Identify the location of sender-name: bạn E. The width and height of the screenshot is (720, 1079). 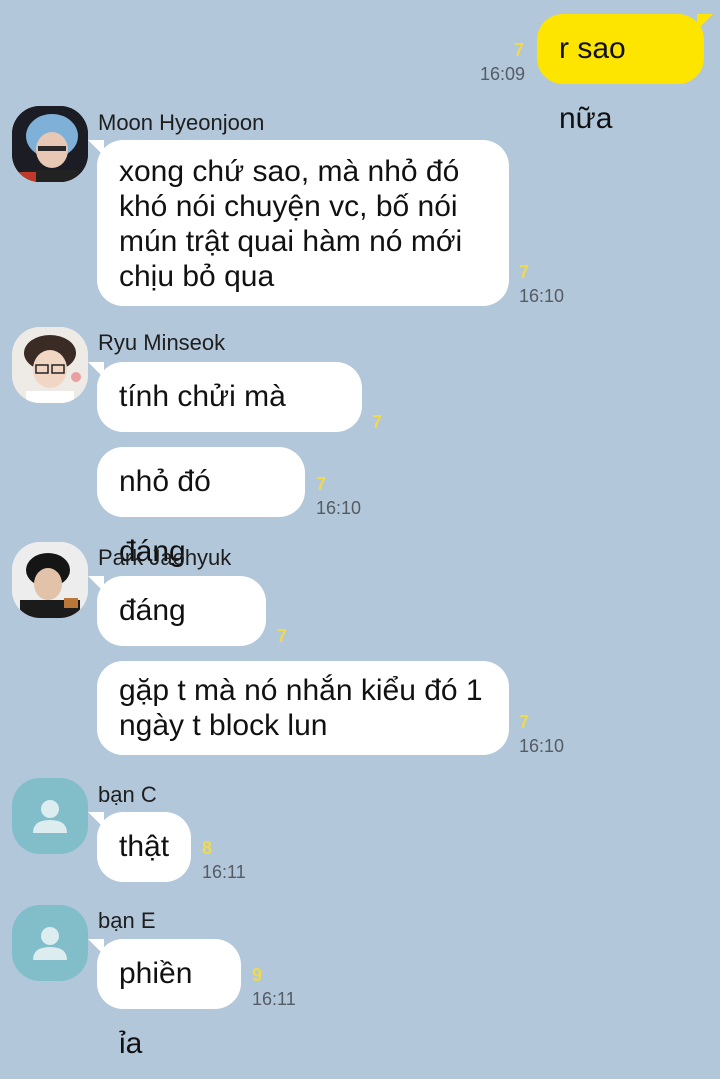
(127, 920).